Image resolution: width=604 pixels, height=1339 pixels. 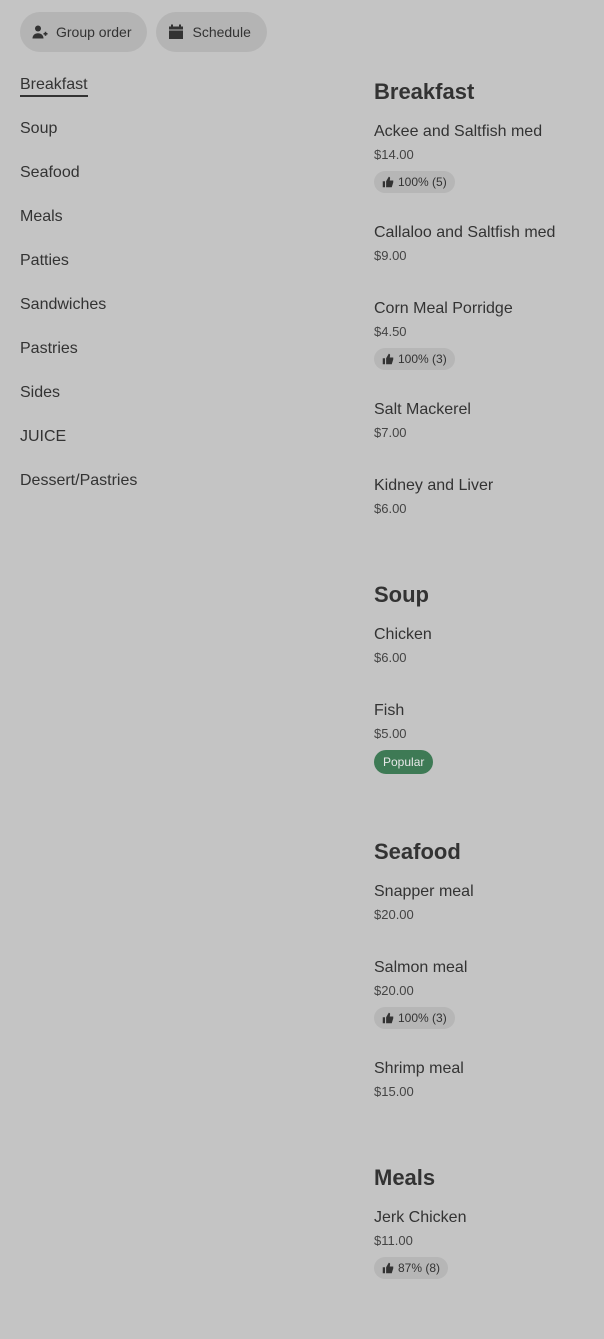 What do you see at coordinates (489, 902) in the screenshot?
I see `menu-item: Snapper meal $20.00` at bounding box center [489, 902].